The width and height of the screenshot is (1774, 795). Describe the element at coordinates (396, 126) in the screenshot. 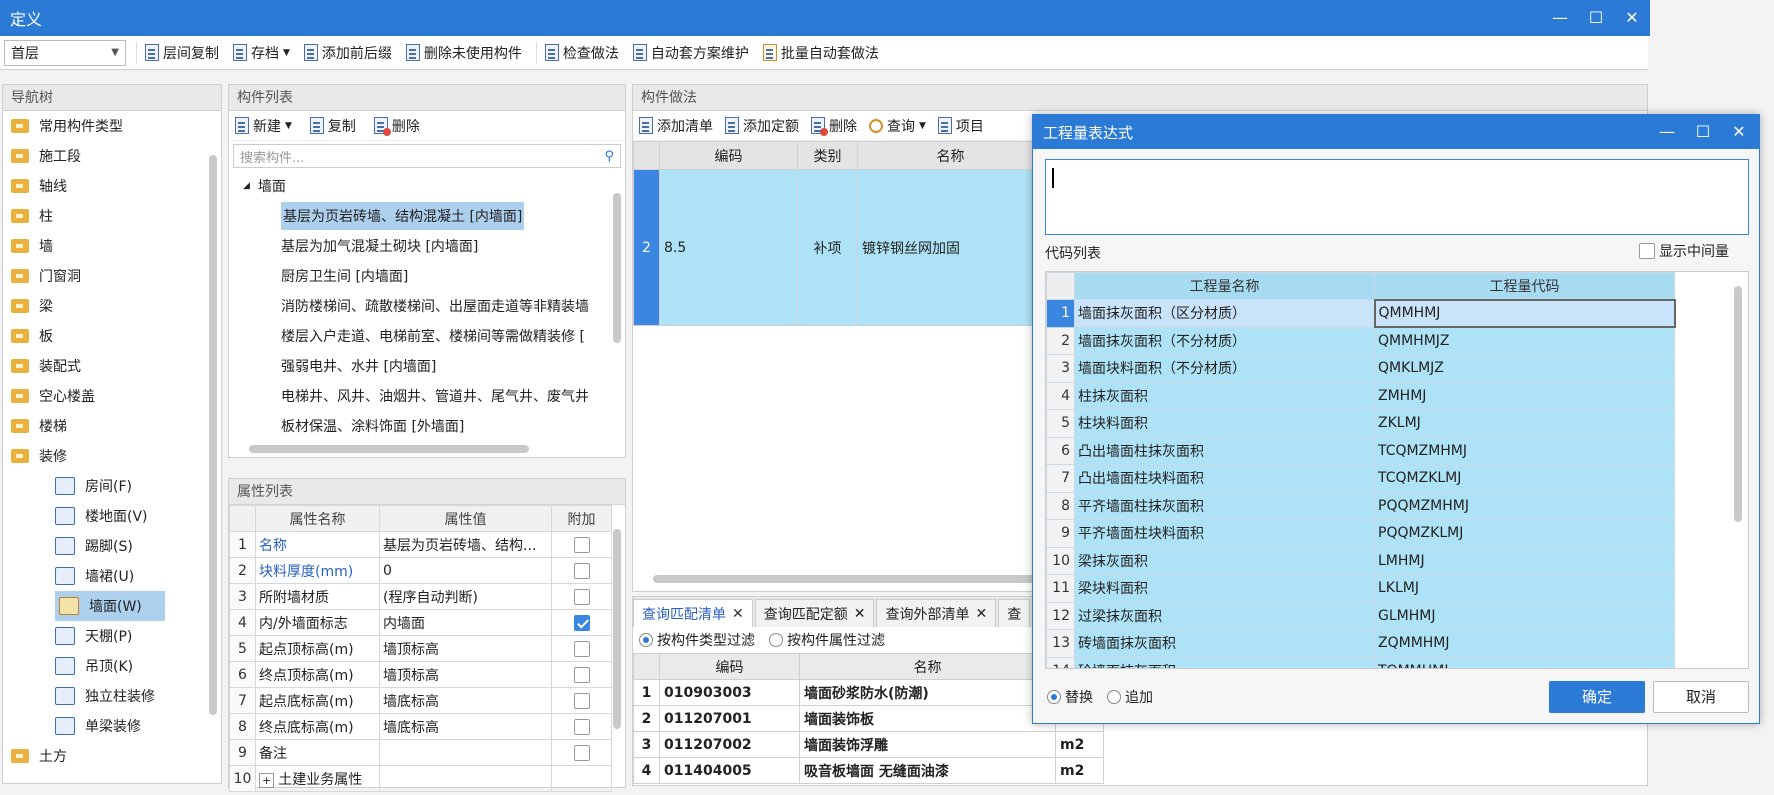

I see `delete-button: 删除` at that location.